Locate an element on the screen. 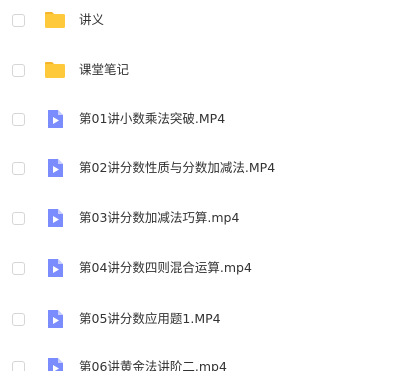 This screenshot has height=371, width=415. file-name: 课堂笔记 is located at coordinates (104, 69).